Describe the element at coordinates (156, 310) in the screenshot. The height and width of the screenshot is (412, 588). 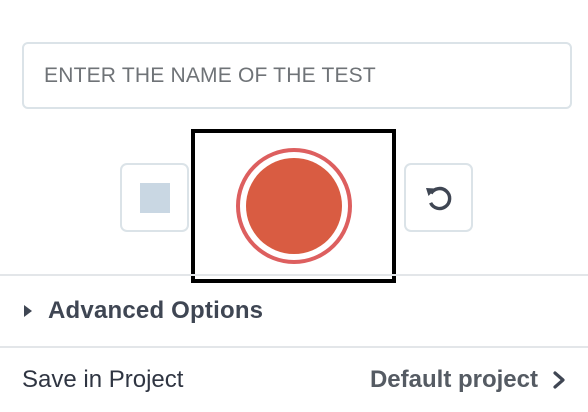
I see `advanced-options-label: Advanced Options` at that location.